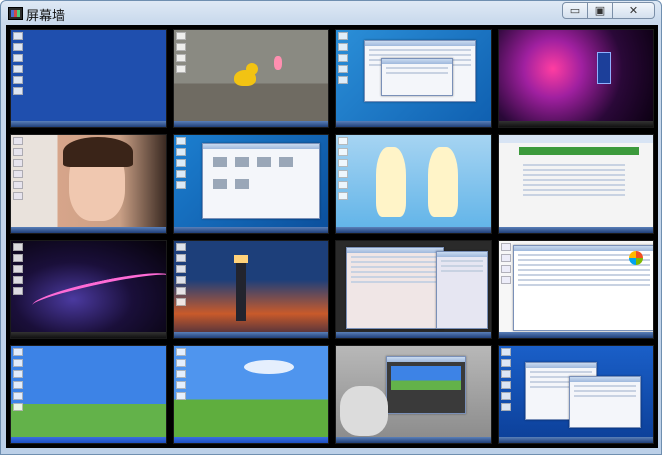 The height and width of the screenshot is (455, 662). I want to click on maximize-icon: ▣, so click(600, 11).